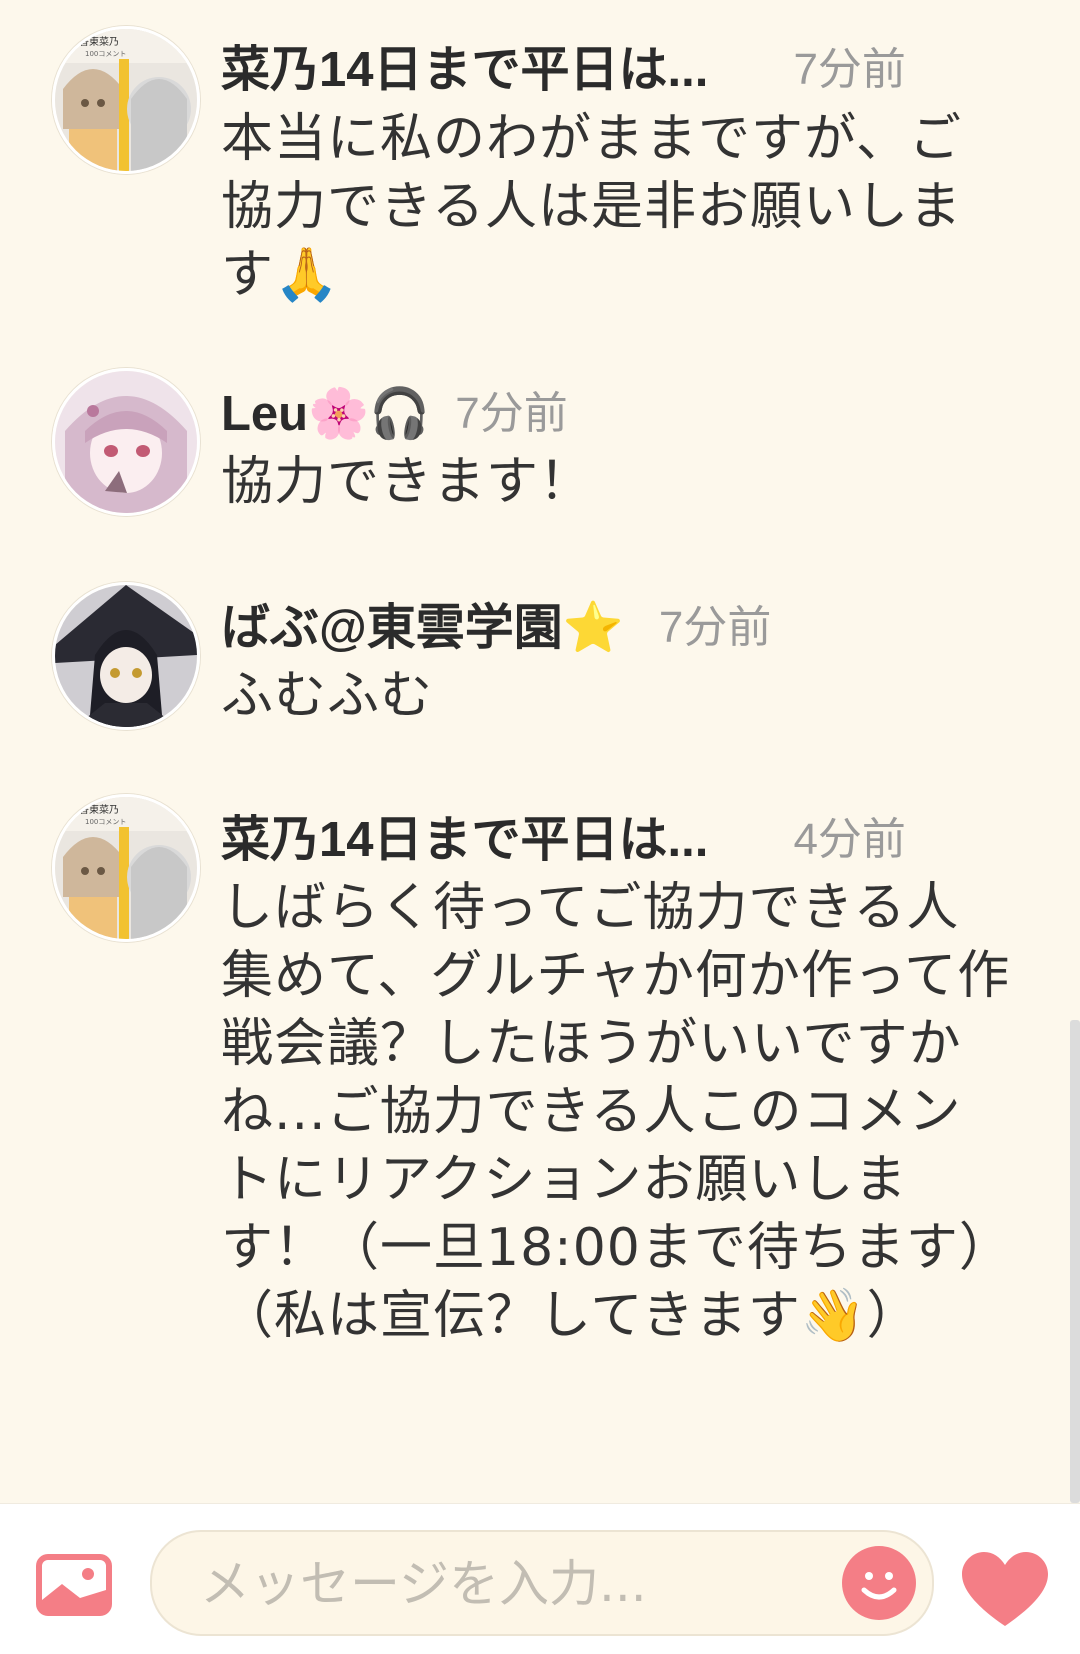  Describe the element at coordinates (422, 628) in the screenshot. I see `comment-author: ばぶ@東雲学園⭐` at that location.